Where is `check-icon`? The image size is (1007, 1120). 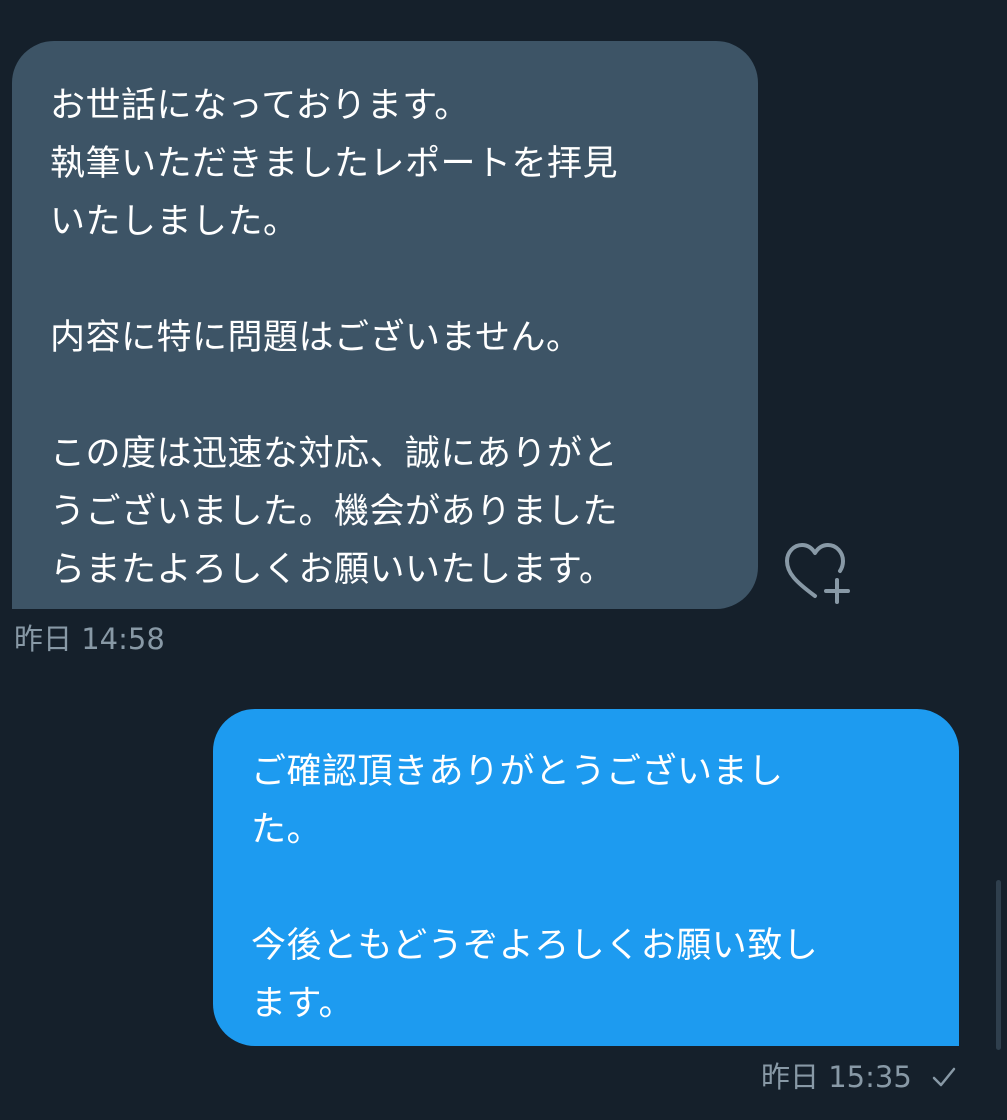 check-icon is located at coordinates (944, 1079).